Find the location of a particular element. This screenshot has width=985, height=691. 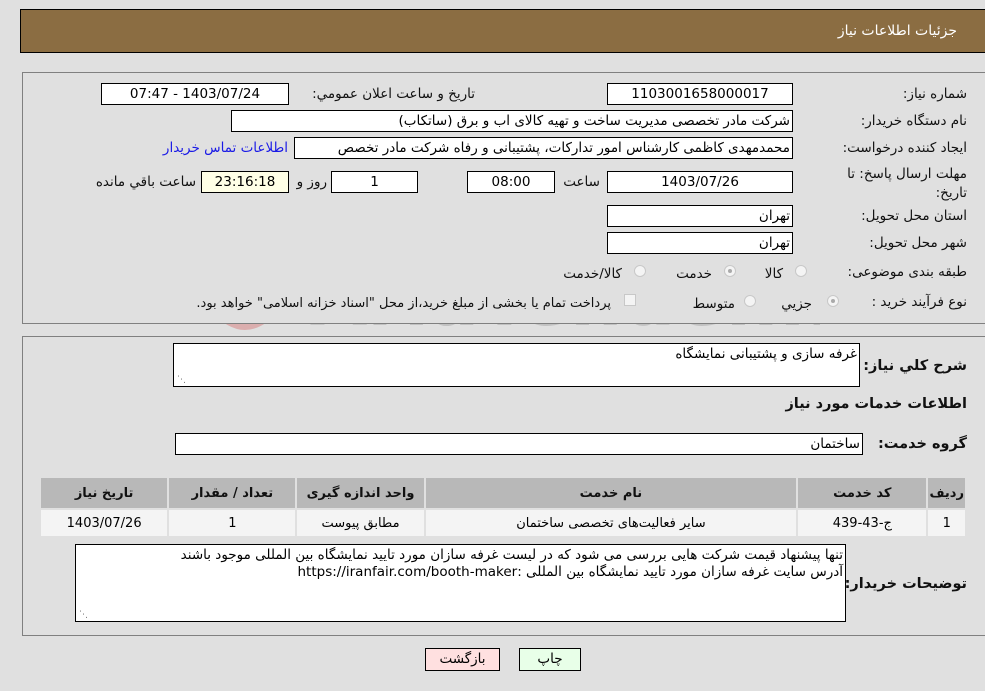

process-minor-label: جزيي is located at coordinates (796, 304).